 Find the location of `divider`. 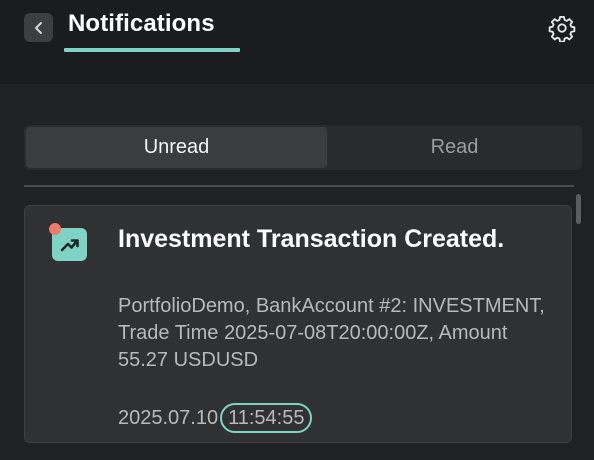

divider is located at coordinates (299, 186).